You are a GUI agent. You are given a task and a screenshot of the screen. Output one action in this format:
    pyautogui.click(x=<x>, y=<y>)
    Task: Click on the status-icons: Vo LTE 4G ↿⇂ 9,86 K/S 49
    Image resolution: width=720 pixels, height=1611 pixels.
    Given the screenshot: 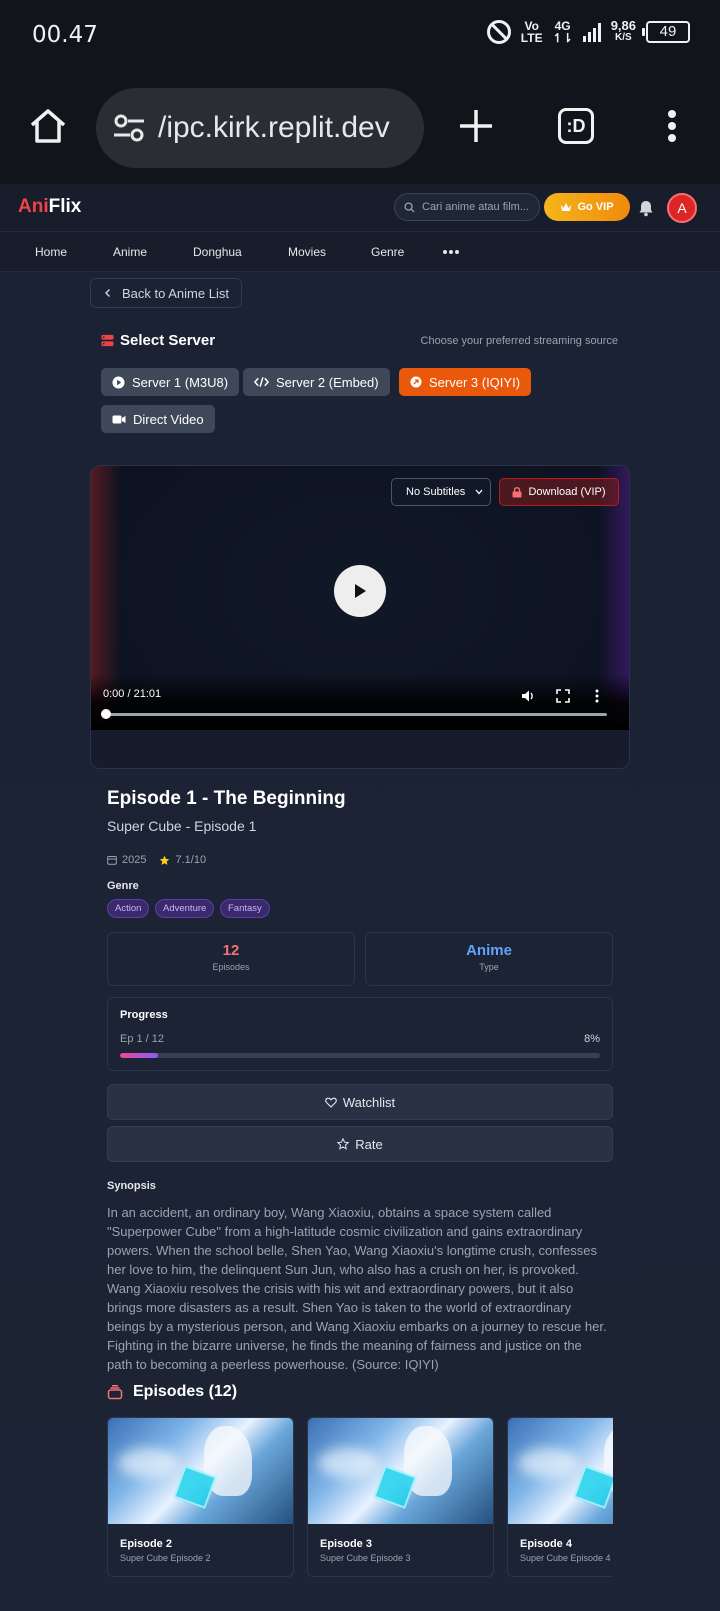 What is the action you would take?
    pyautogui.click(x=588, y=31)
    